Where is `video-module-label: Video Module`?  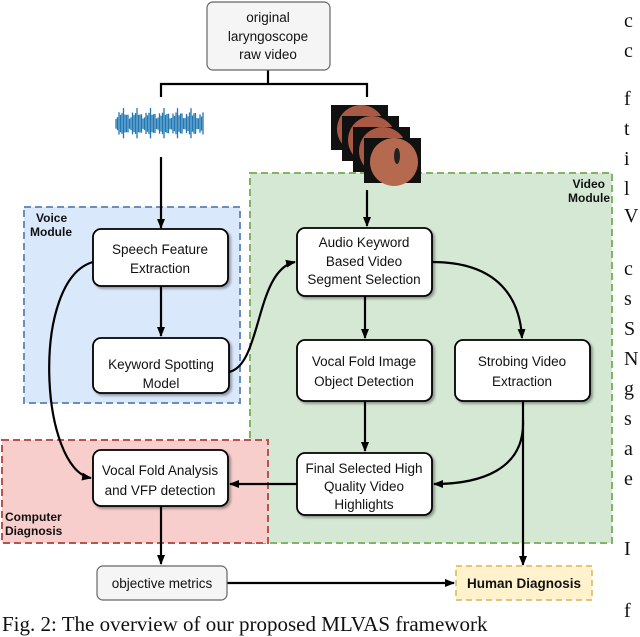 video-module-label: Video Module is located at coordinates (589, 191).